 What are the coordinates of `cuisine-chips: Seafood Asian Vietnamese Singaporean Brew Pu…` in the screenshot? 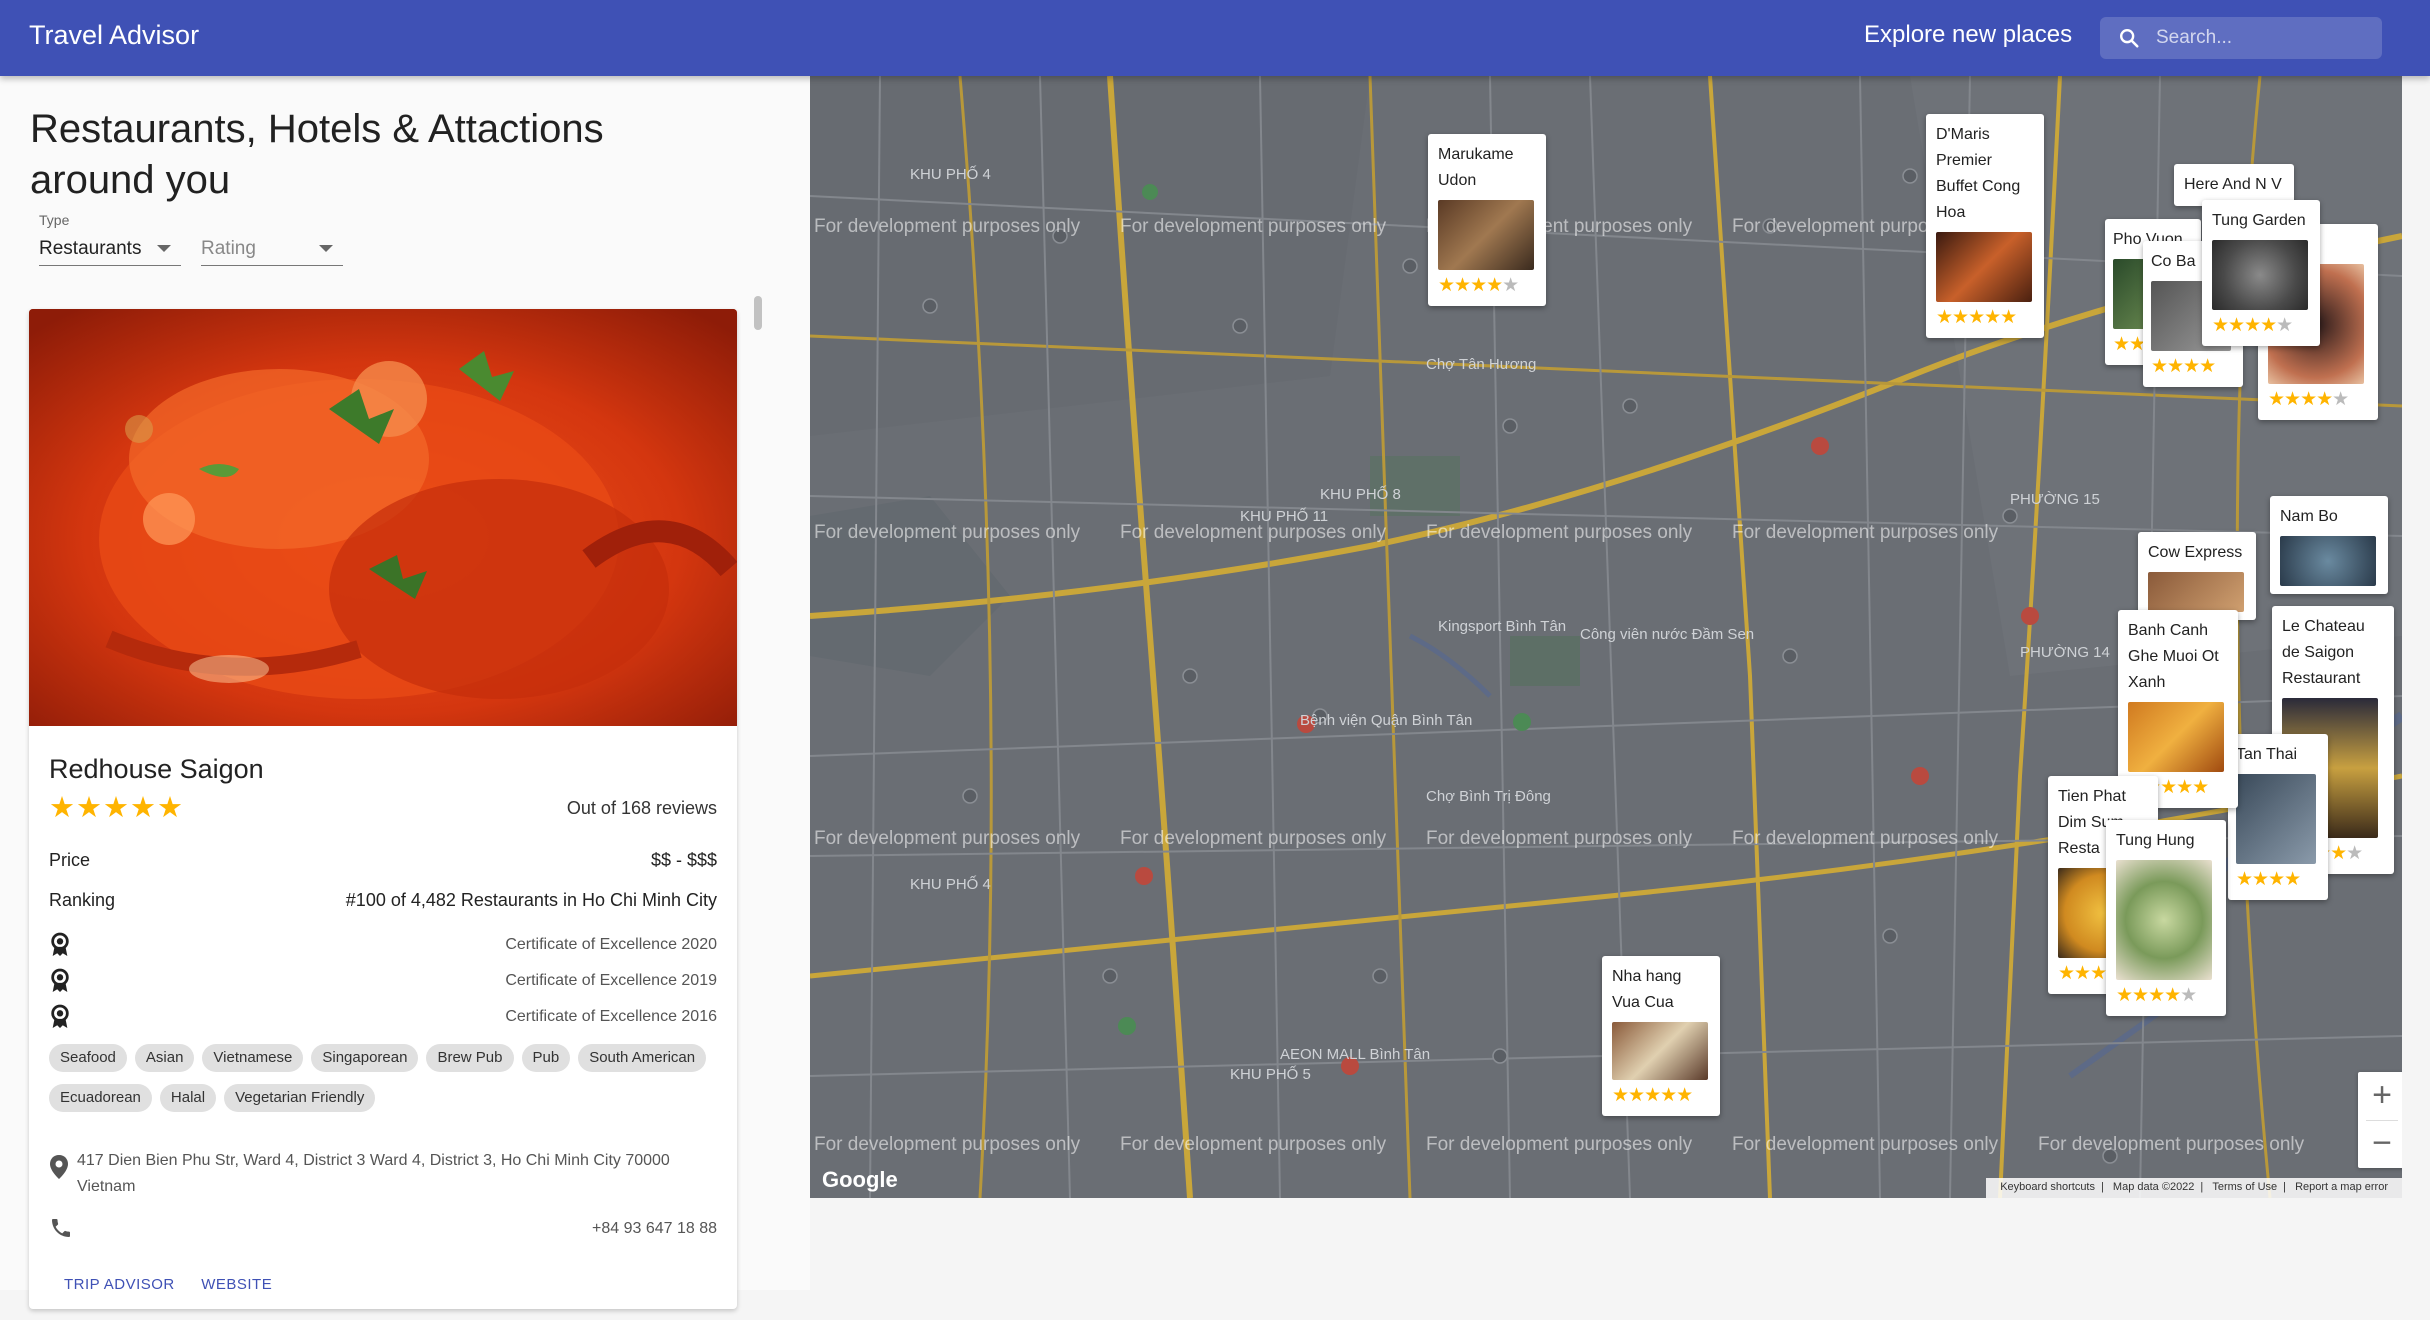 It's located at (383, 1084).